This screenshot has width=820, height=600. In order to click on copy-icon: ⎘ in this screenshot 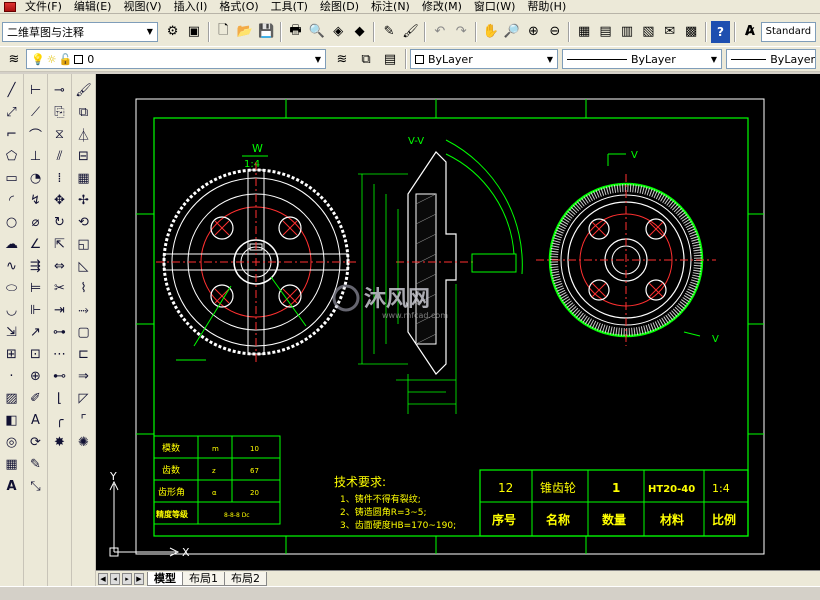, I will do `click(60, 112)`.